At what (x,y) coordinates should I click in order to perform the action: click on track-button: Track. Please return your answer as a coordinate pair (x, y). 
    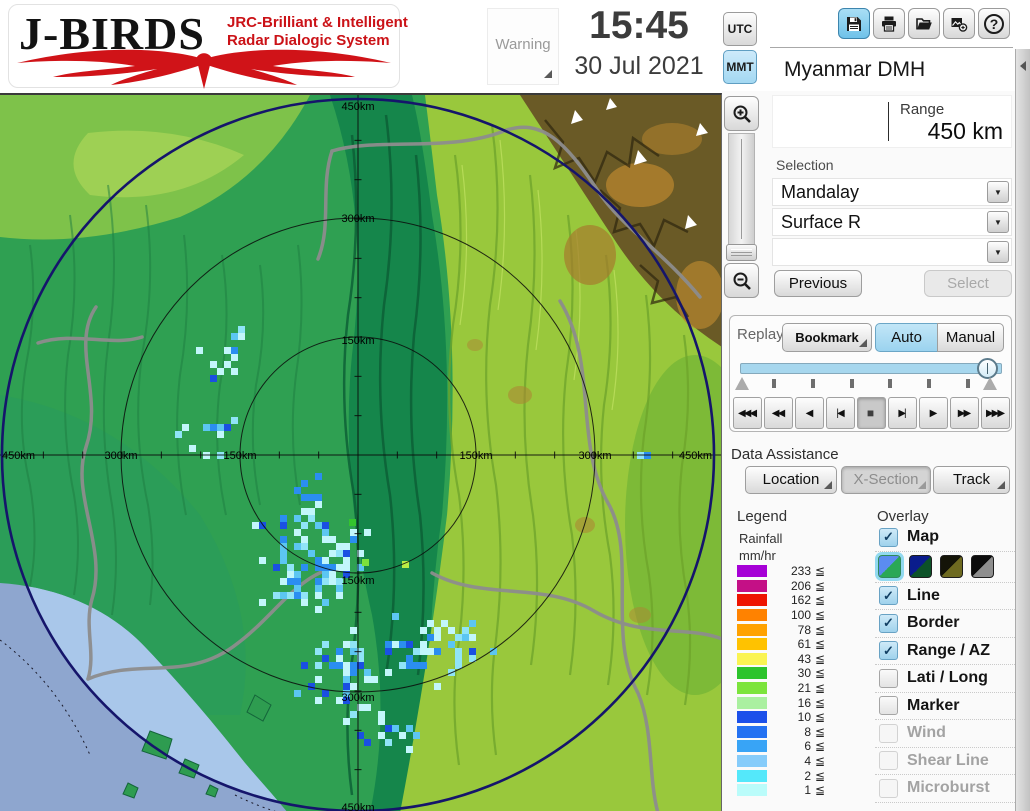
    Looking at the image, I should click on (971, 480).